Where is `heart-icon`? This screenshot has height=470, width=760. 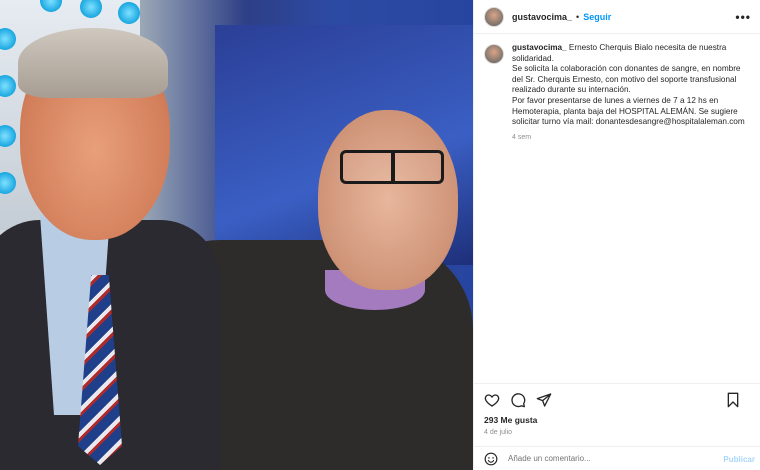
heart-icon is located at coordinates (492, 400).